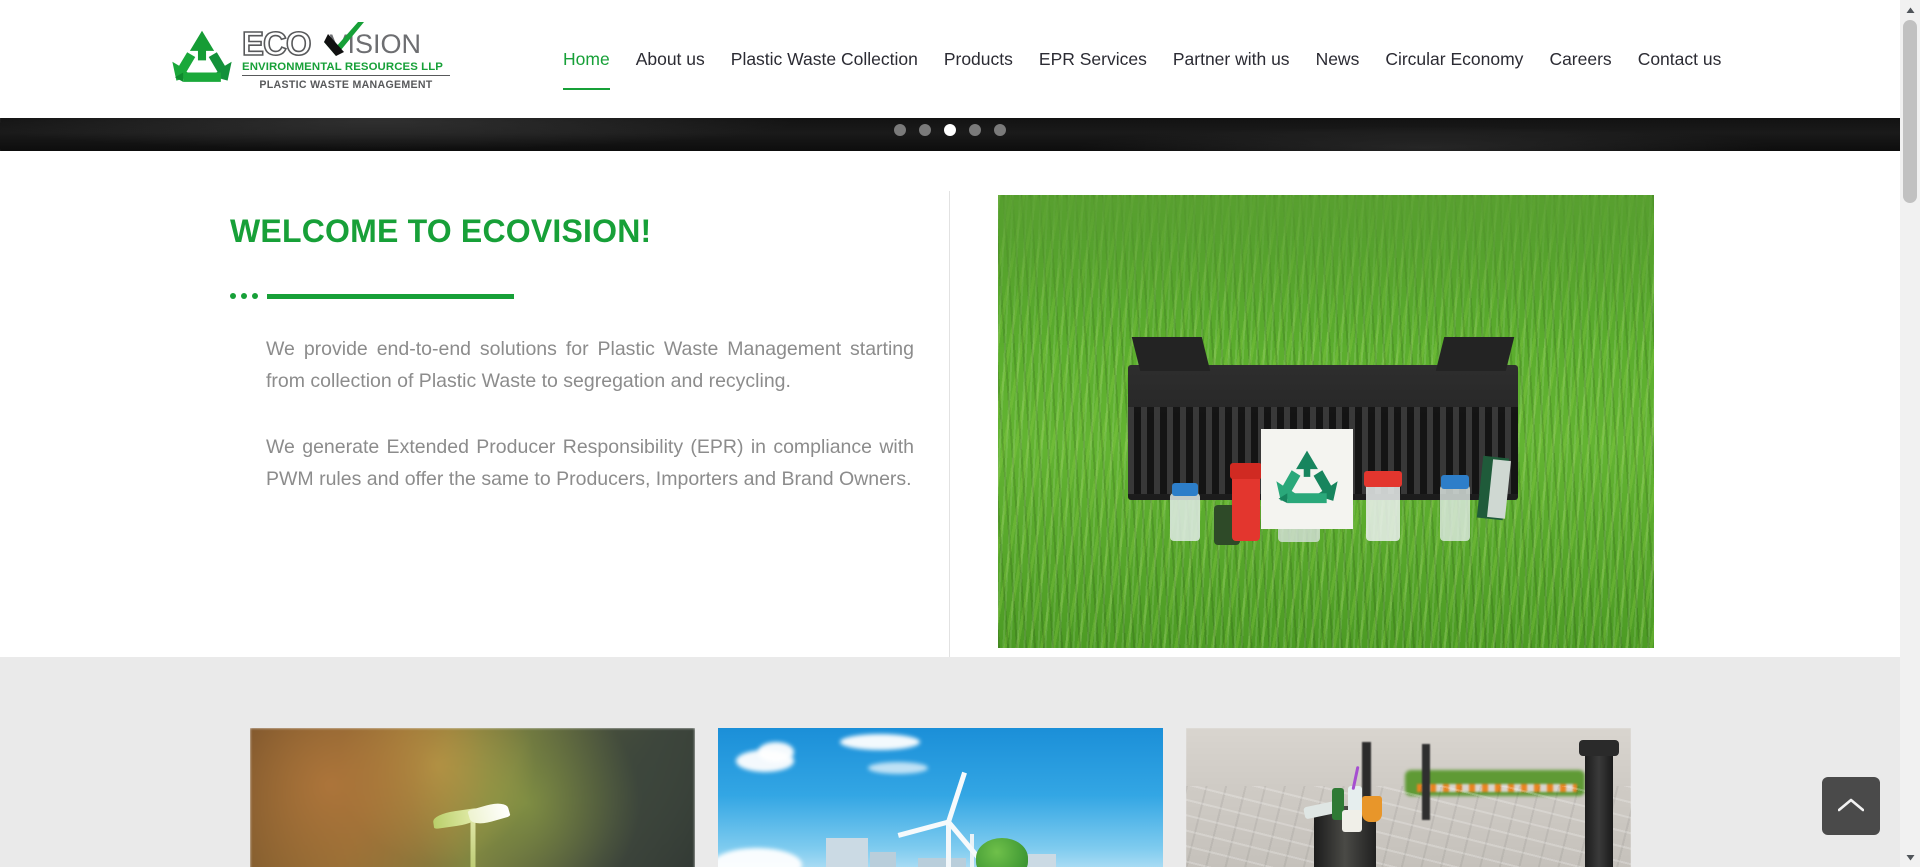 This screenshot has height=867, width=1920. What do you see at coordinates (978, 59) in the screenshot?
I see `nav-item-products: Products` at bounding box center [978, 59].